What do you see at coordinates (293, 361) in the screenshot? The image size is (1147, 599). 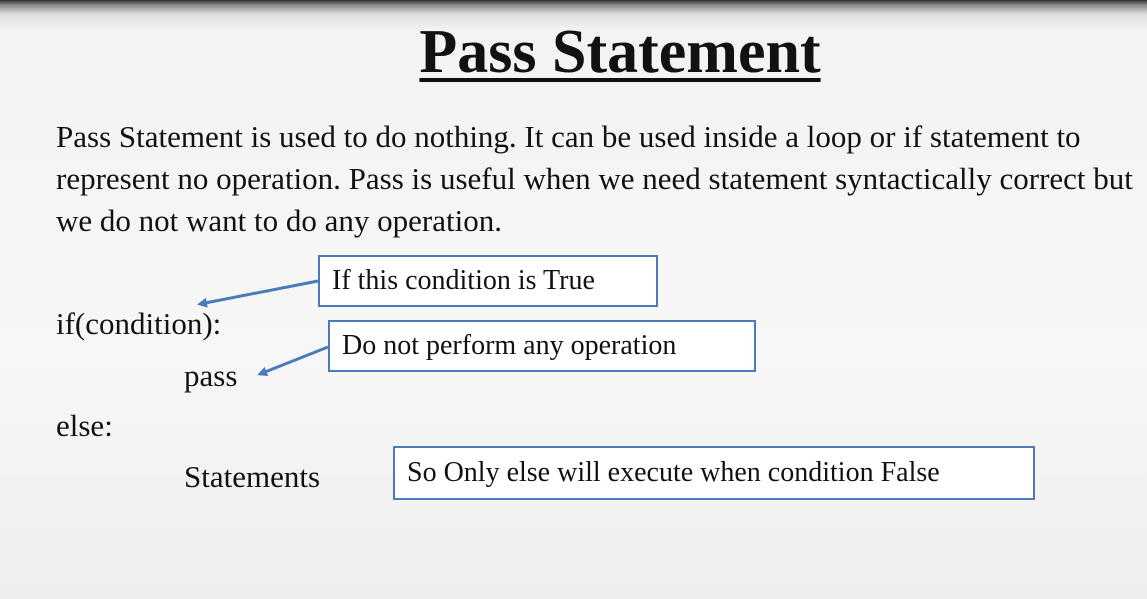 I see `arrow-to-pass` at bounding box center [293, 361].